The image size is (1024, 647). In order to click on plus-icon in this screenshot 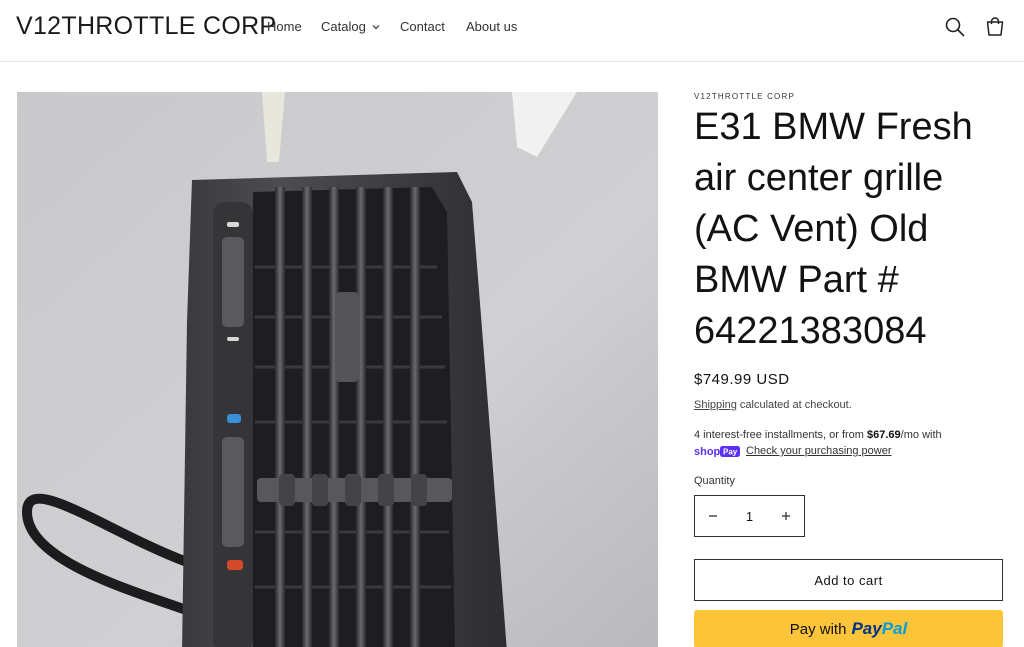, I will do `click(786, 516)`.